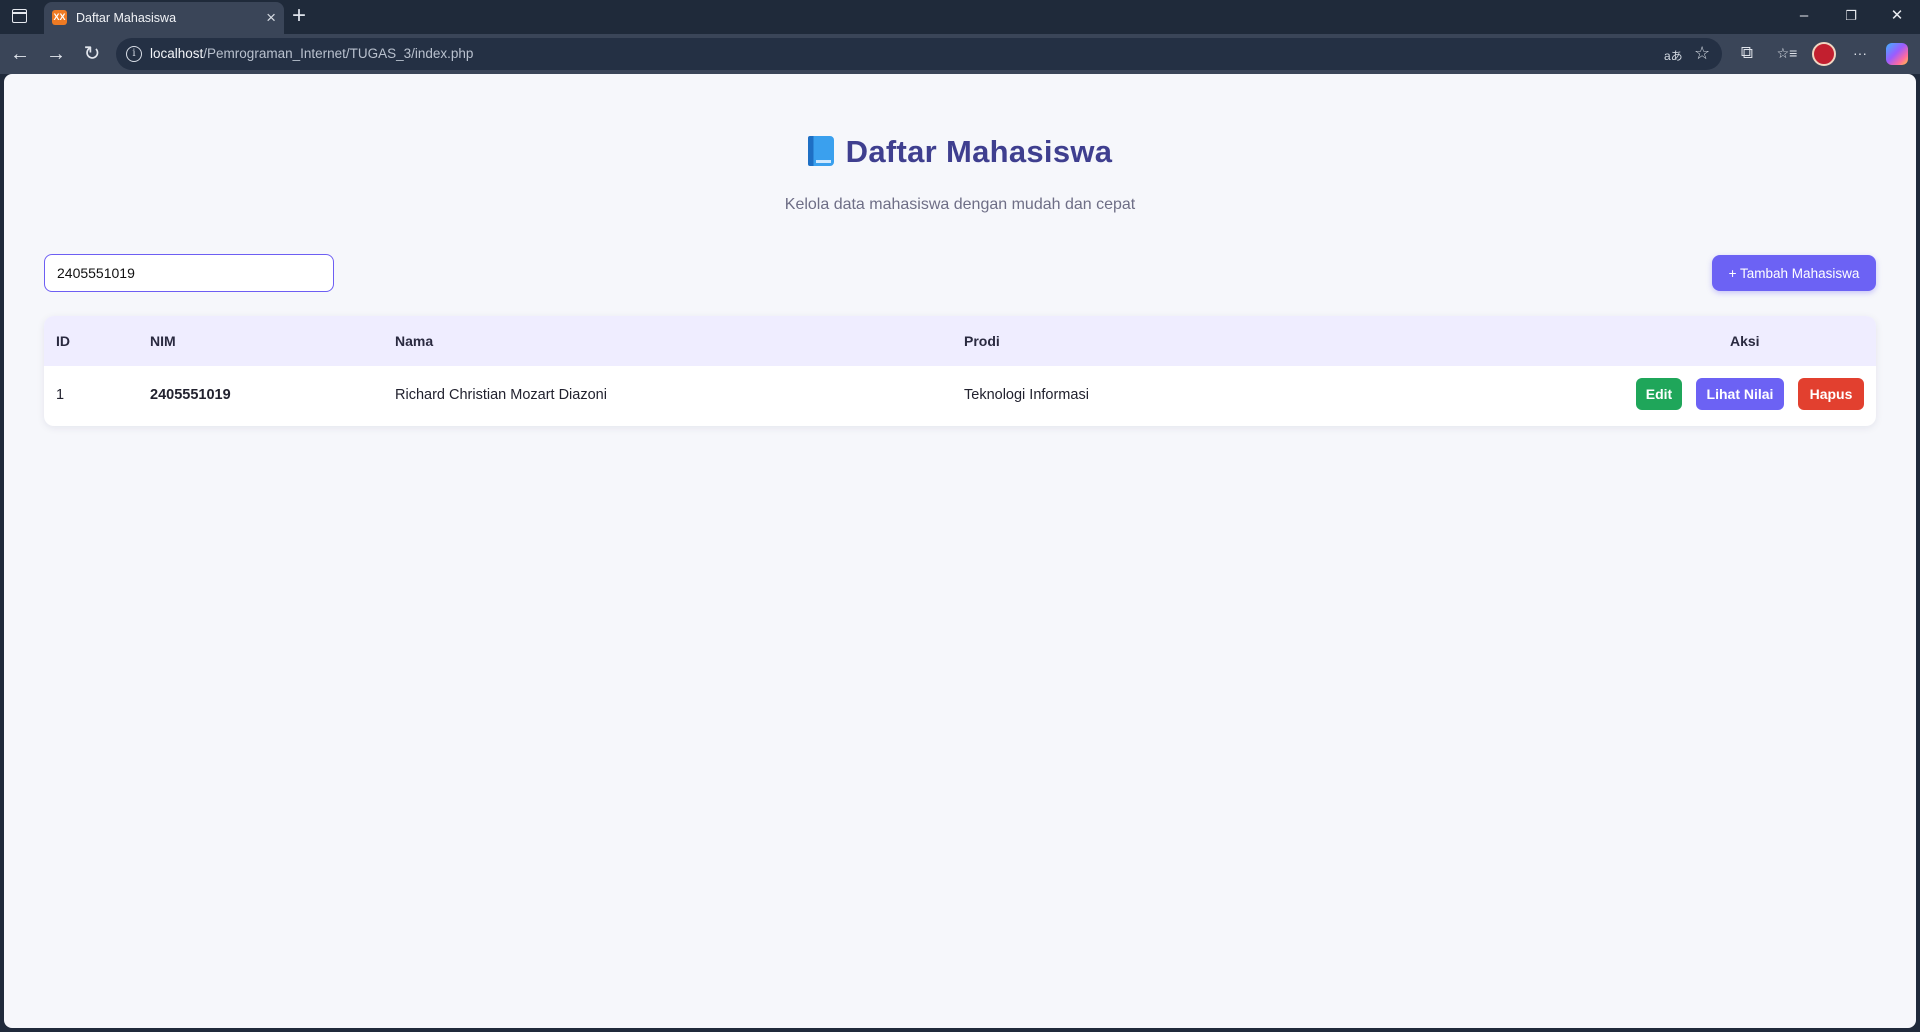 This screenshot has height=1032, width=1920. Describe the element at coordinates (1897, 16) in the screenshot. I see `close-window-icon: ✕` at that location.